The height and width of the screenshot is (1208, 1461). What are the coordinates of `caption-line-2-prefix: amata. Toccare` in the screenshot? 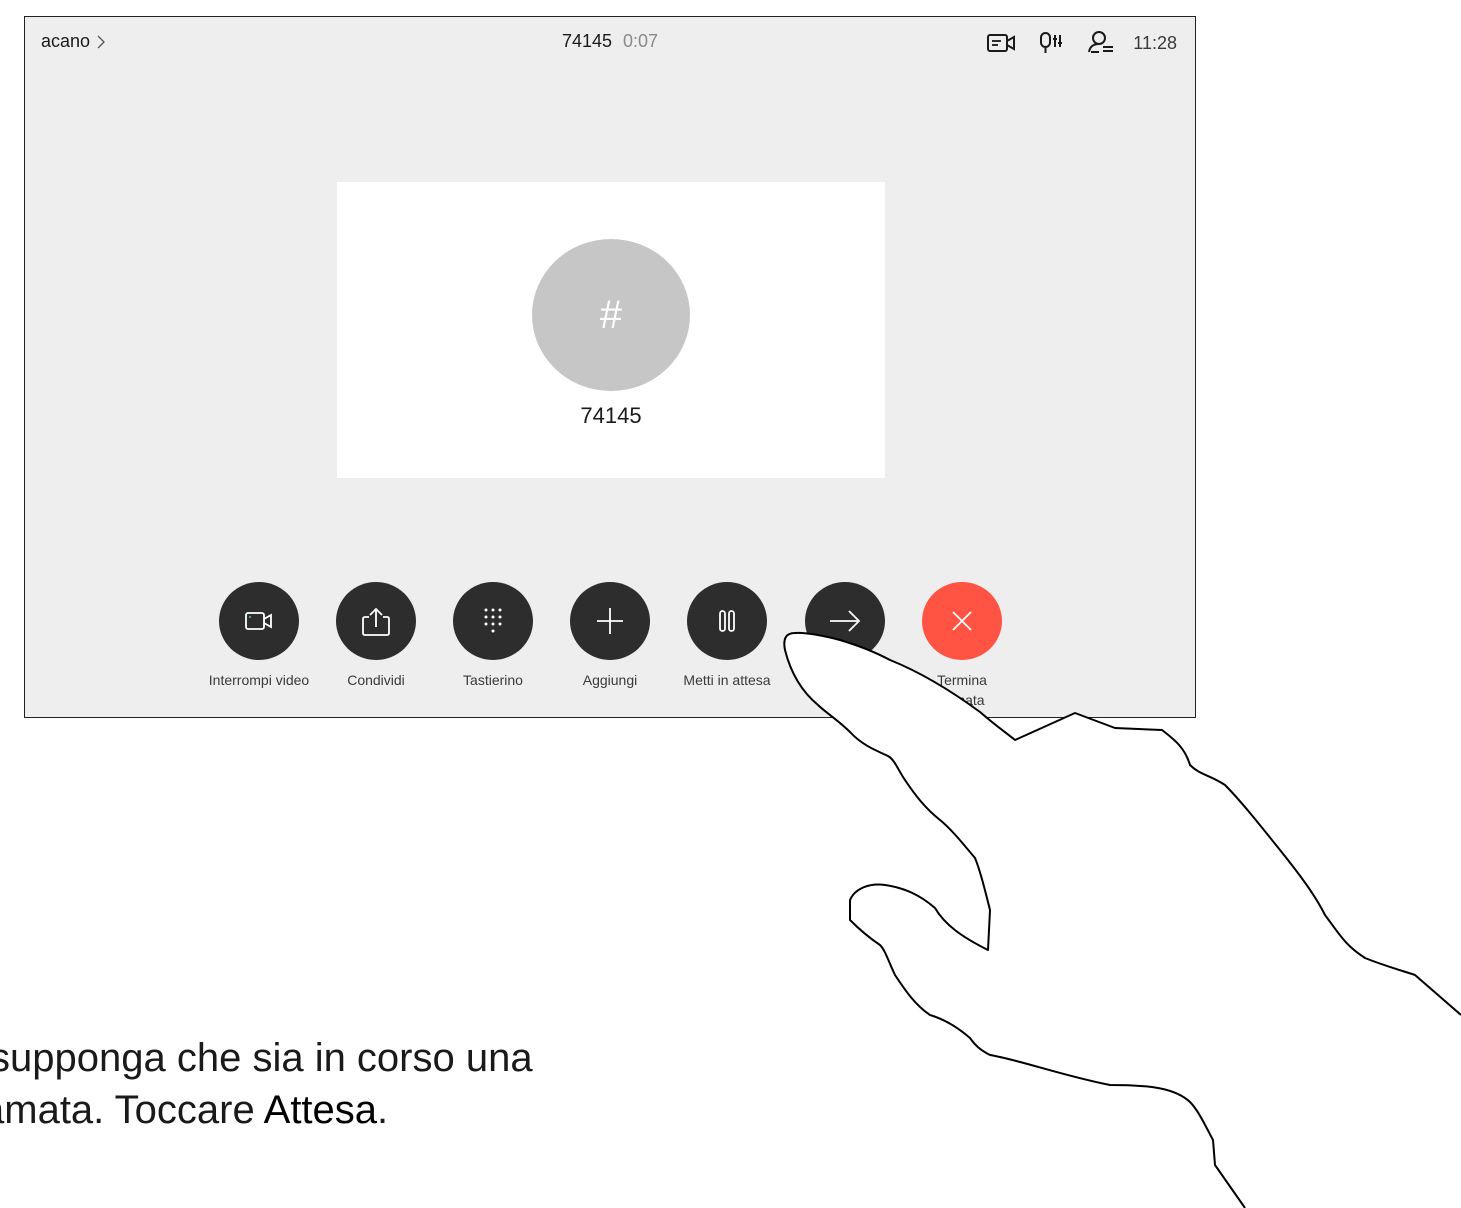 It's located at (132, 1110).